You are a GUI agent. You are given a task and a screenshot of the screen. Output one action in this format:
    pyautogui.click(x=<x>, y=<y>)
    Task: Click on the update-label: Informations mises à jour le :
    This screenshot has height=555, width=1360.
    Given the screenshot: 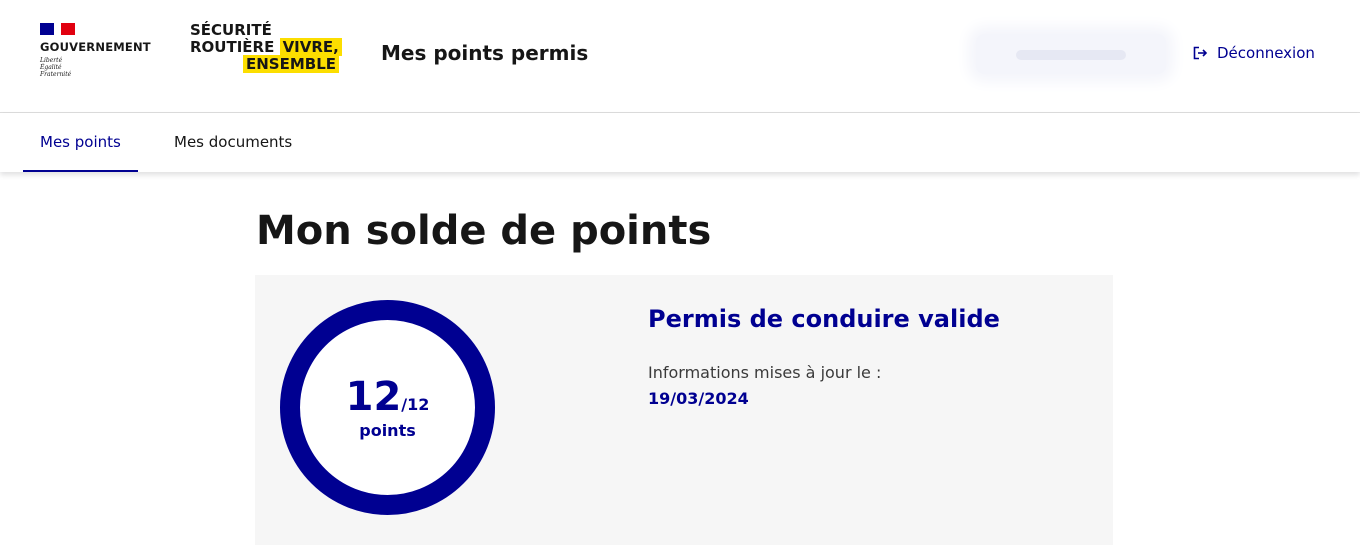 What is the action you would take?
    pyautogui.click(x=765, y=372)
    